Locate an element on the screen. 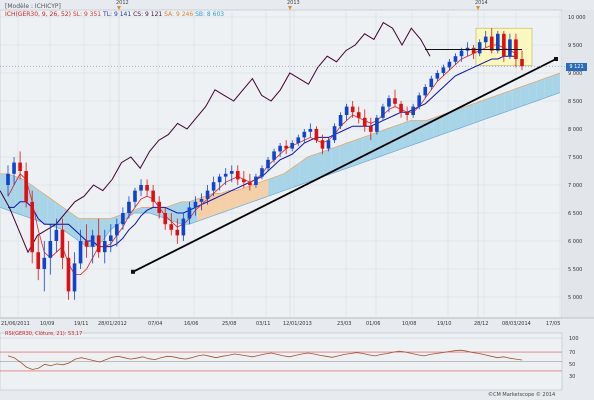 This screenshot has height=400, width=594. date-label: 17/05 is located at coordinates (553, 324).